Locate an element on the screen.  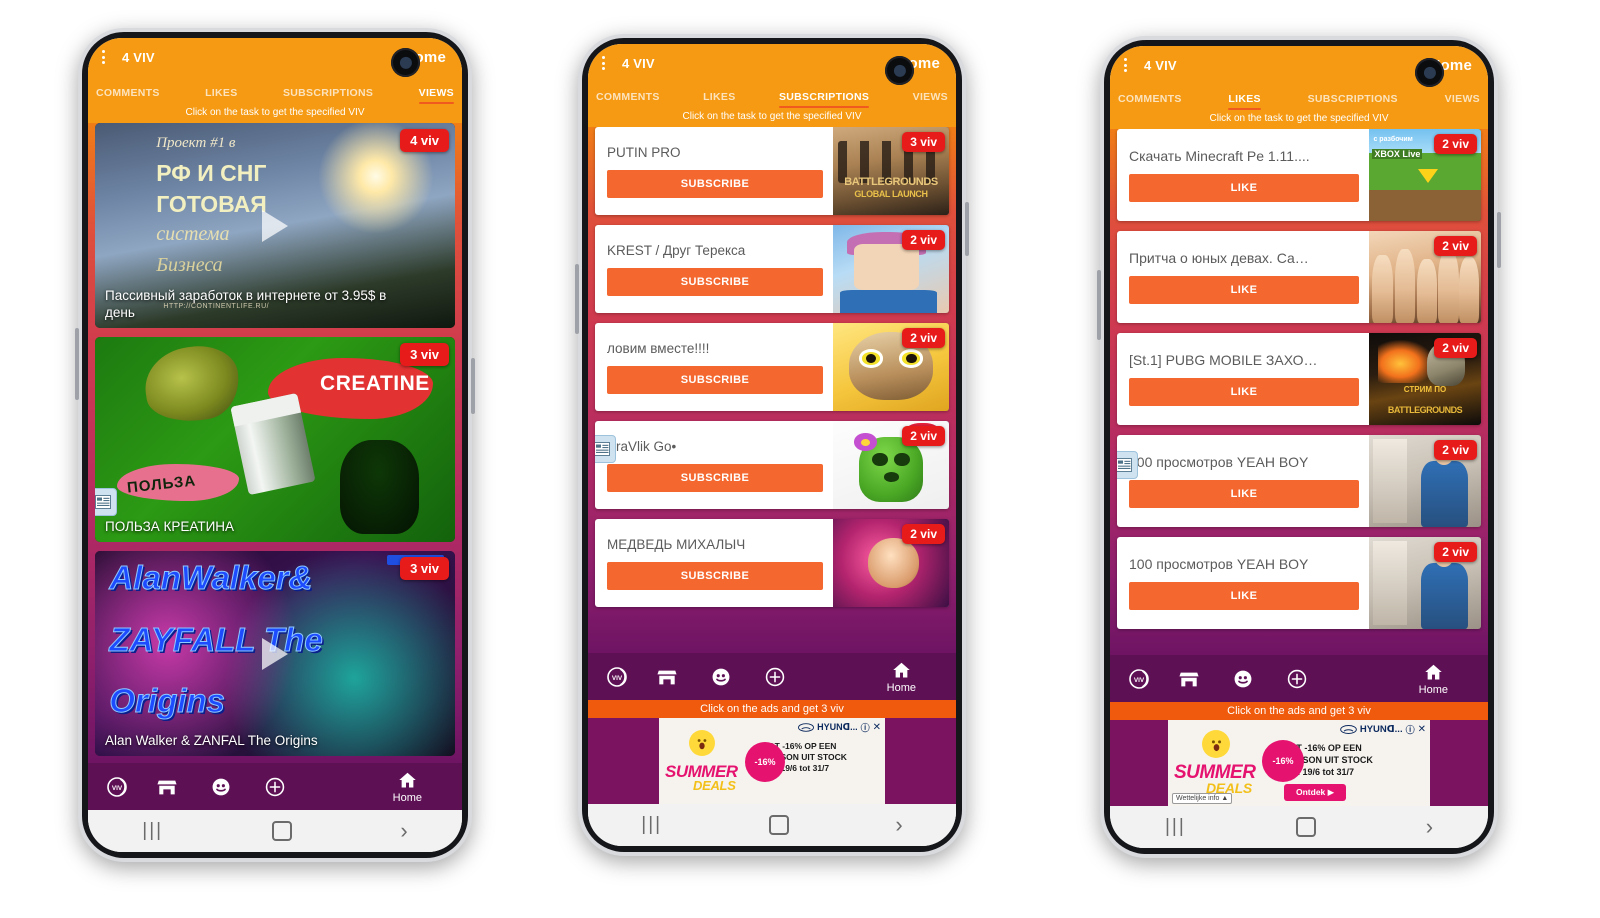
task-card-left: МЕДВЕДЬ МИХАЛЫЧ SUBSCRIBE is located at coordinates (714, 563).